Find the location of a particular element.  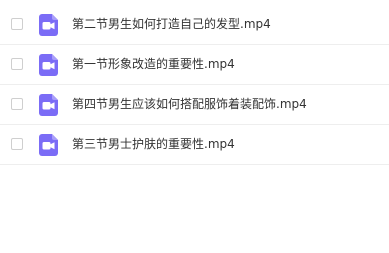

file-name: 第三节男士护肤的重要性.mp4 is located at coordinates (153, 144).